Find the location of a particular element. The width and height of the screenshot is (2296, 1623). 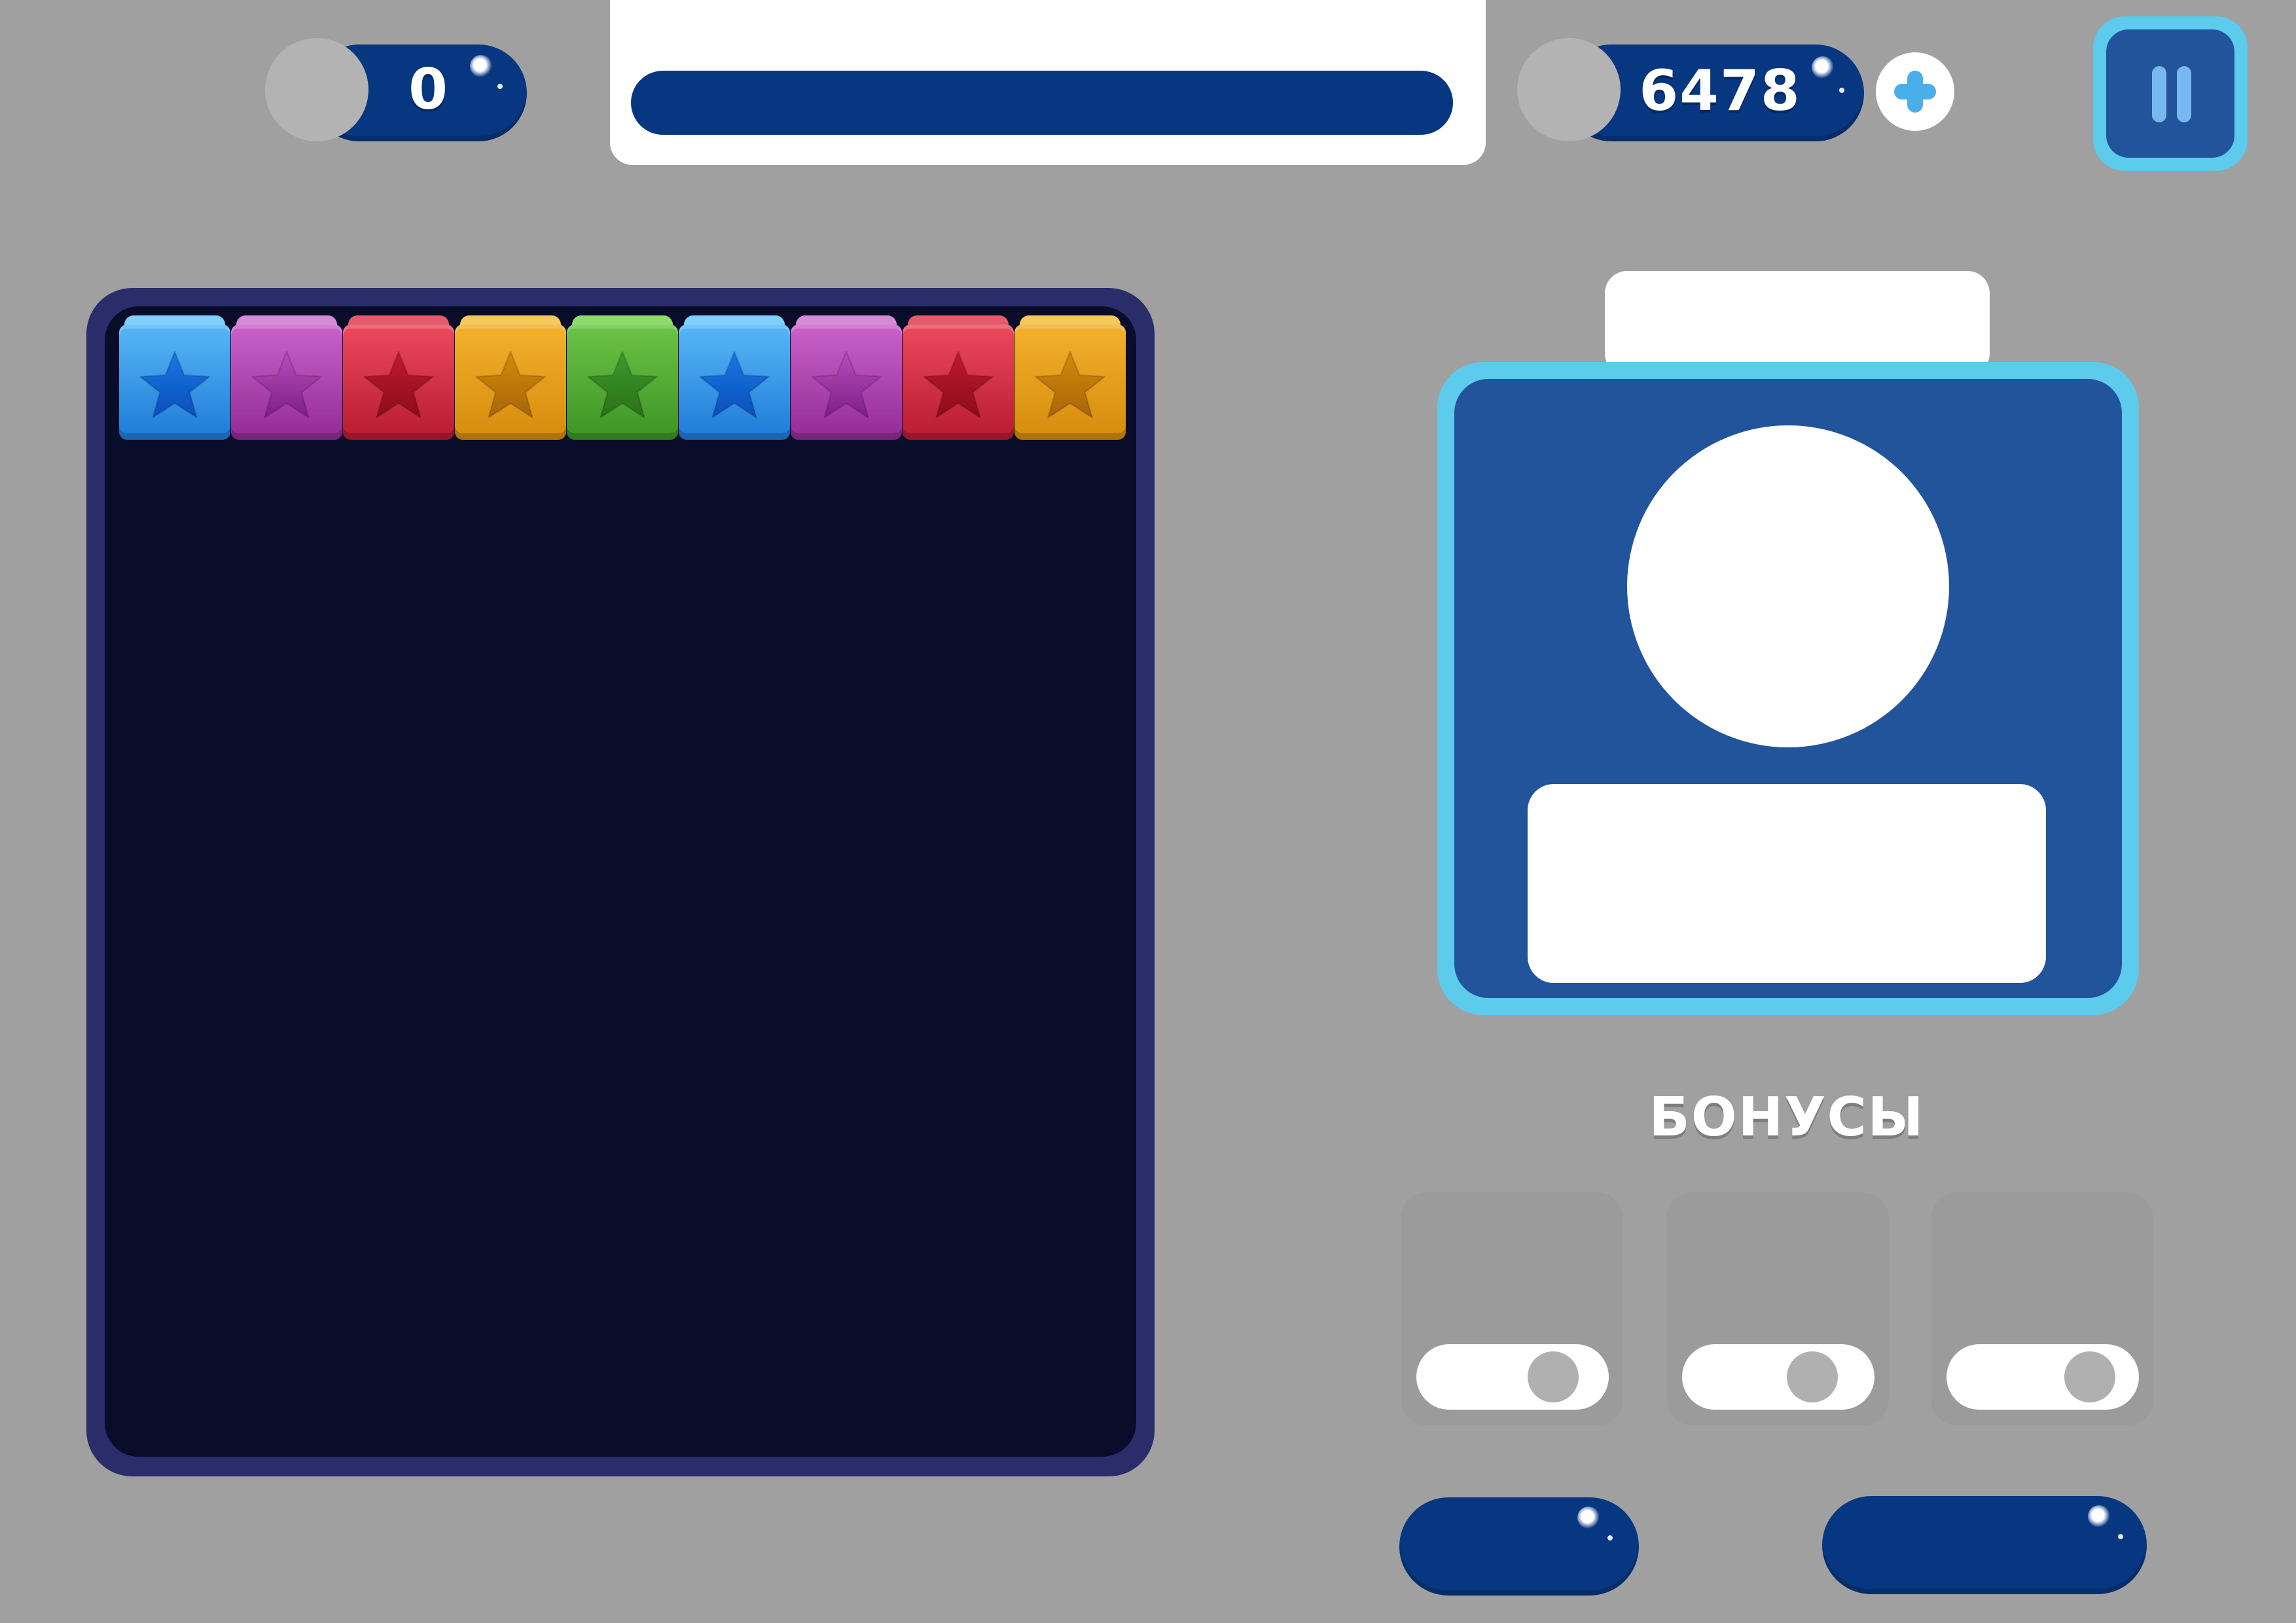

pause-button-inner is located at coordinates (2170, 94).